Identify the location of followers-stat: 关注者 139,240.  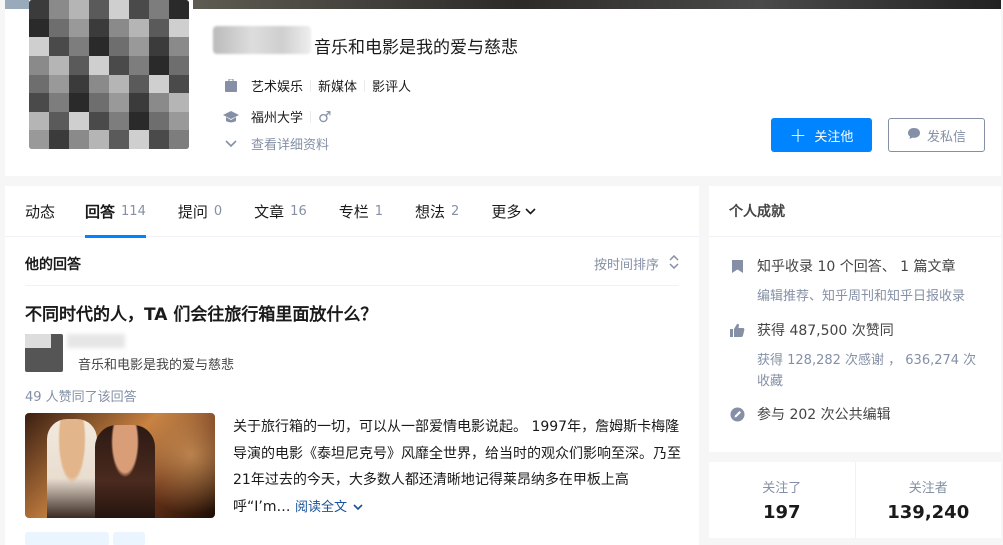
(928, 500).